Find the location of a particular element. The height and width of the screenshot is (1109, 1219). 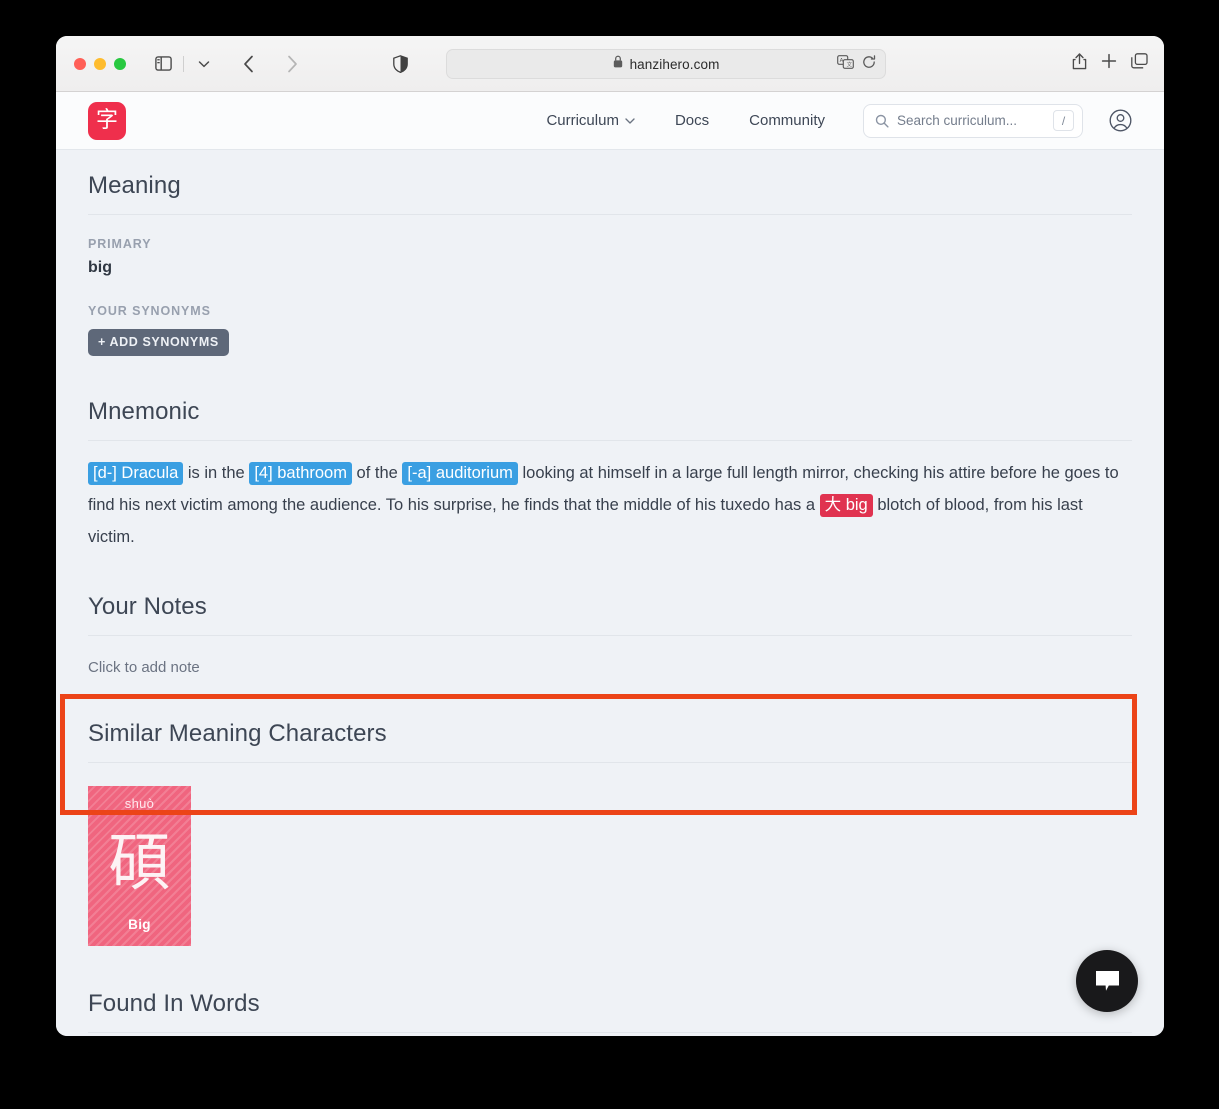

url-text: hanzihero.com is located at coordinates (674, 64).